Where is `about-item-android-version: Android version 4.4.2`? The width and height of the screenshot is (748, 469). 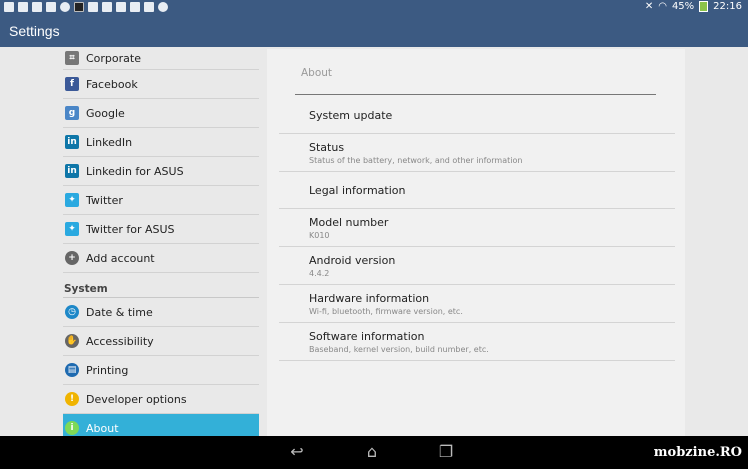 about-item-android-version: Android version 4.4.2 is located at coordinates (477, 266).